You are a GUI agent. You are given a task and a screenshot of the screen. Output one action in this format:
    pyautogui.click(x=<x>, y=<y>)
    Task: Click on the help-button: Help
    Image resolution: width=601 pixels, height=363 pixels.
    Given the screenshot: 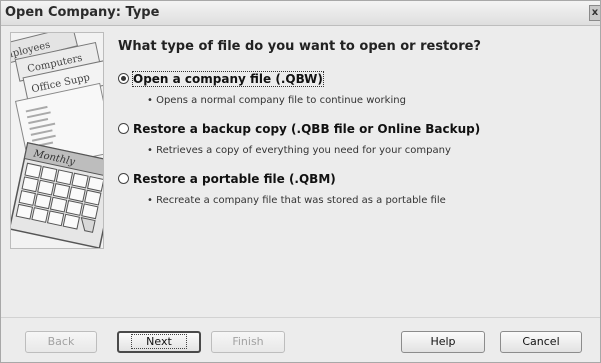 What is the action you would take?
    pyautogui.click(x=443, y=342)
    